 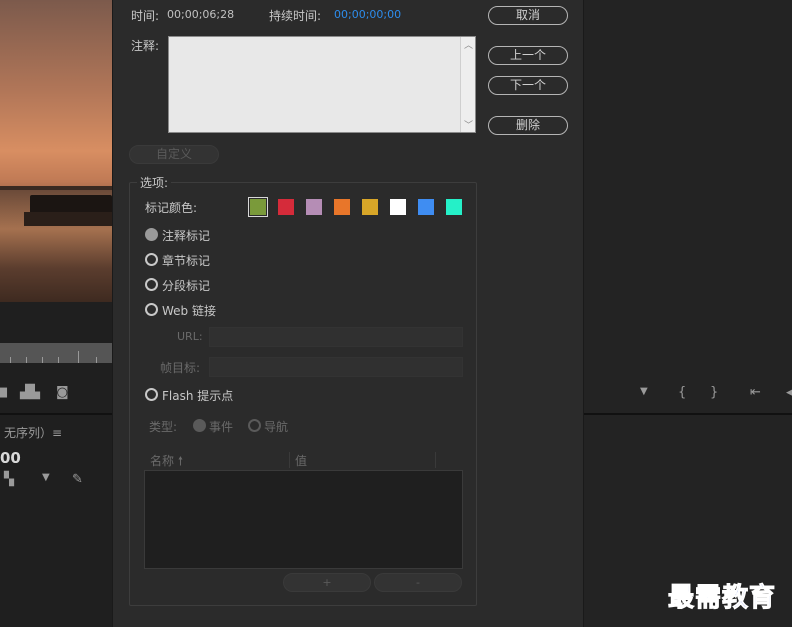 What do you see at coordinates (154, 182) in the screenshot?
I see `options-title: 选项:` at bounding box center [154, 182].